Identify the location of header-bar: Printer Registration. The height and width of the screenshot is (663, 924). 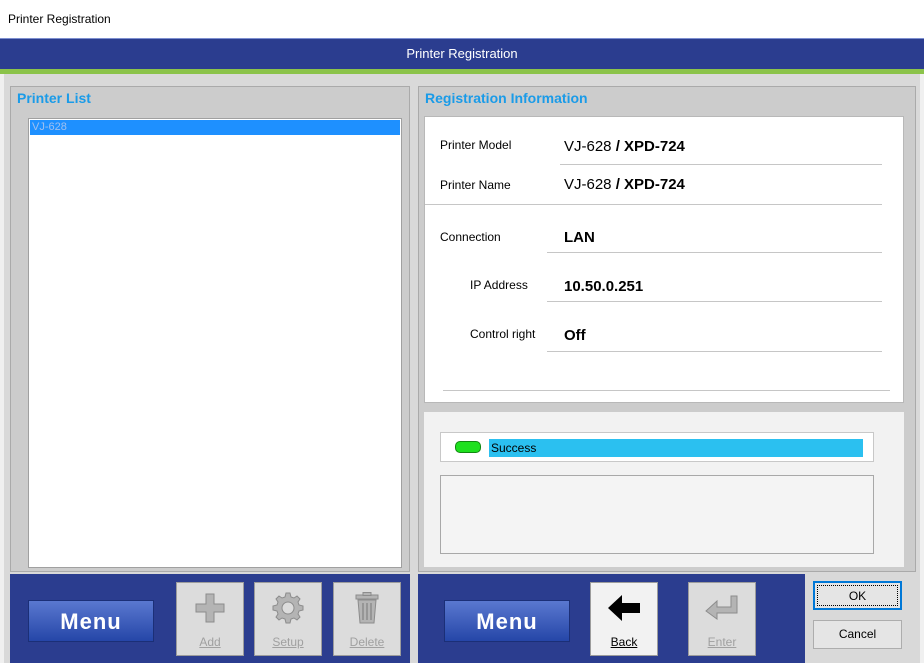
(462, 53).